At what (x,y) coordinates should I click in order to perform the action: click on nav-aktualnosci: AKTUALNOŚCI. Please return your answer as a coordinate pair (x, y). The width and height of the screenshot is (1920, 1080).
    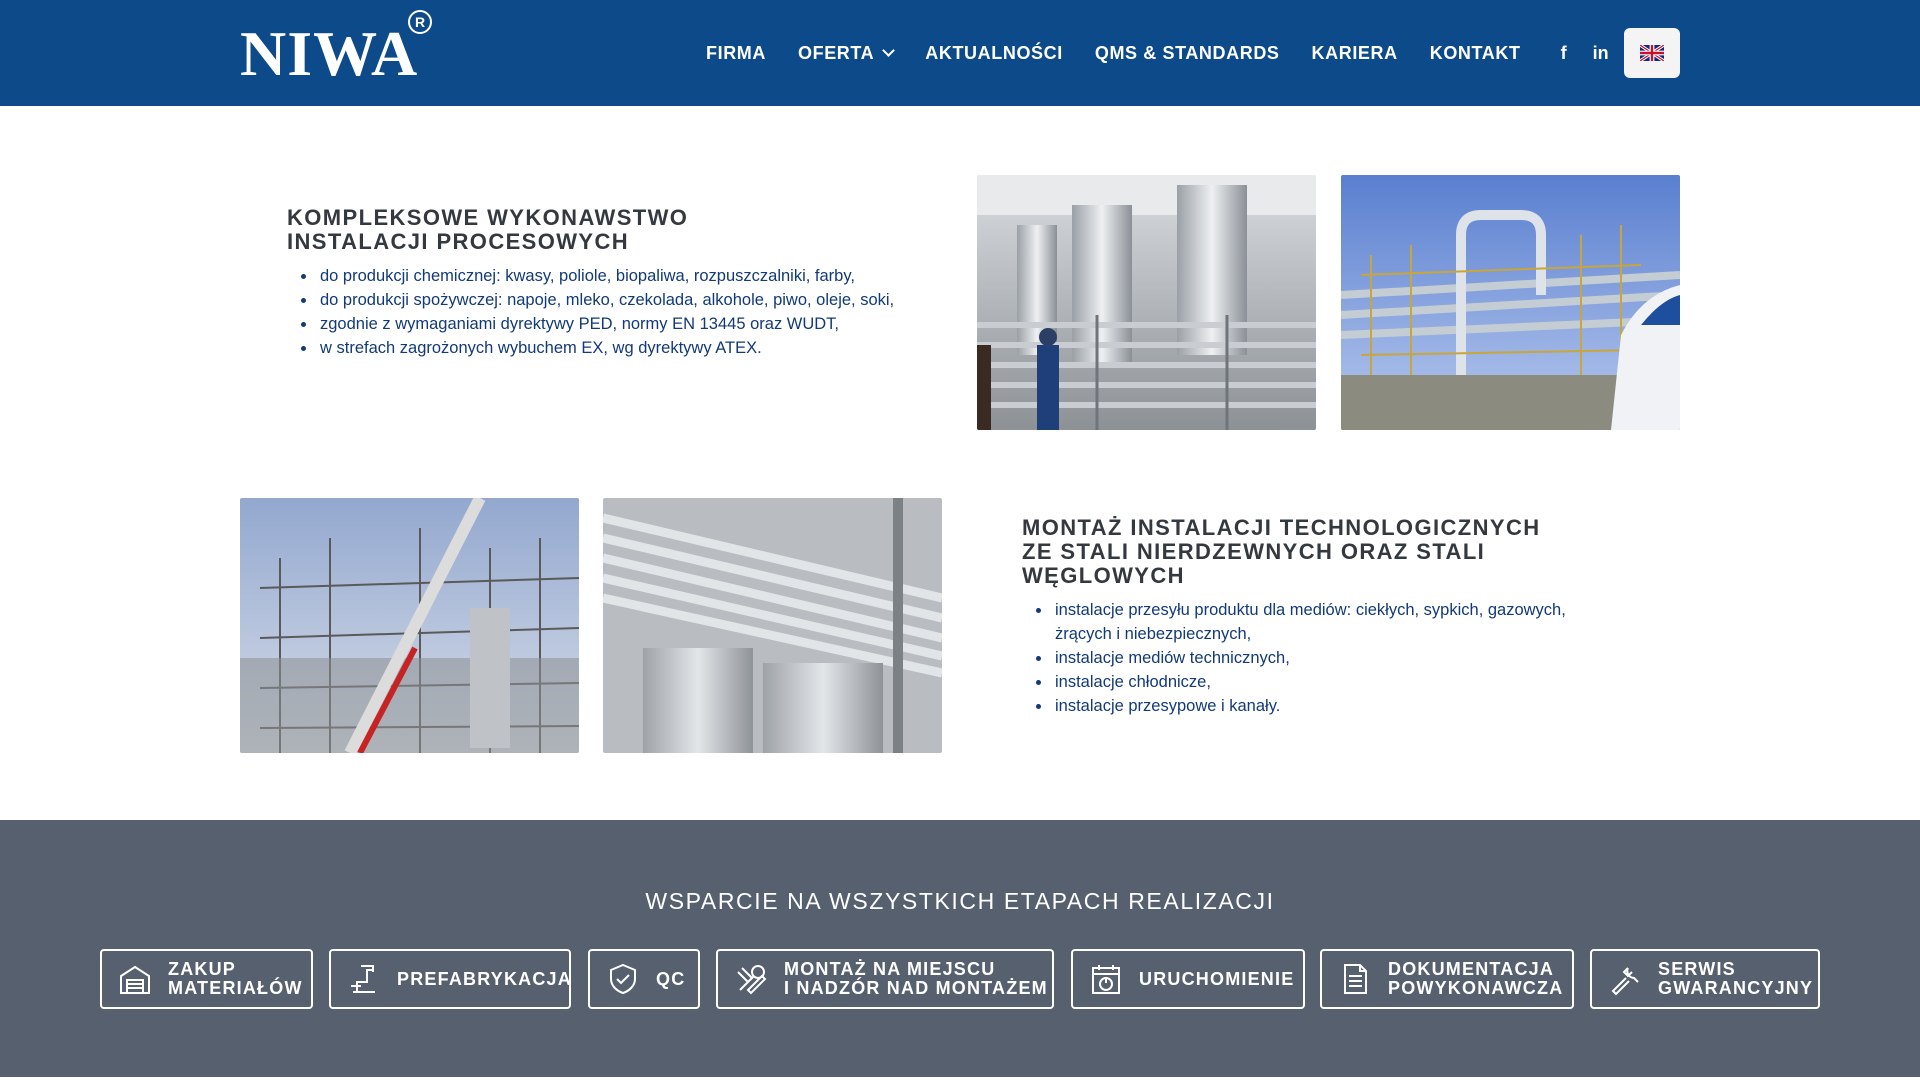
    Looking at the image, I should click on (994, 53).